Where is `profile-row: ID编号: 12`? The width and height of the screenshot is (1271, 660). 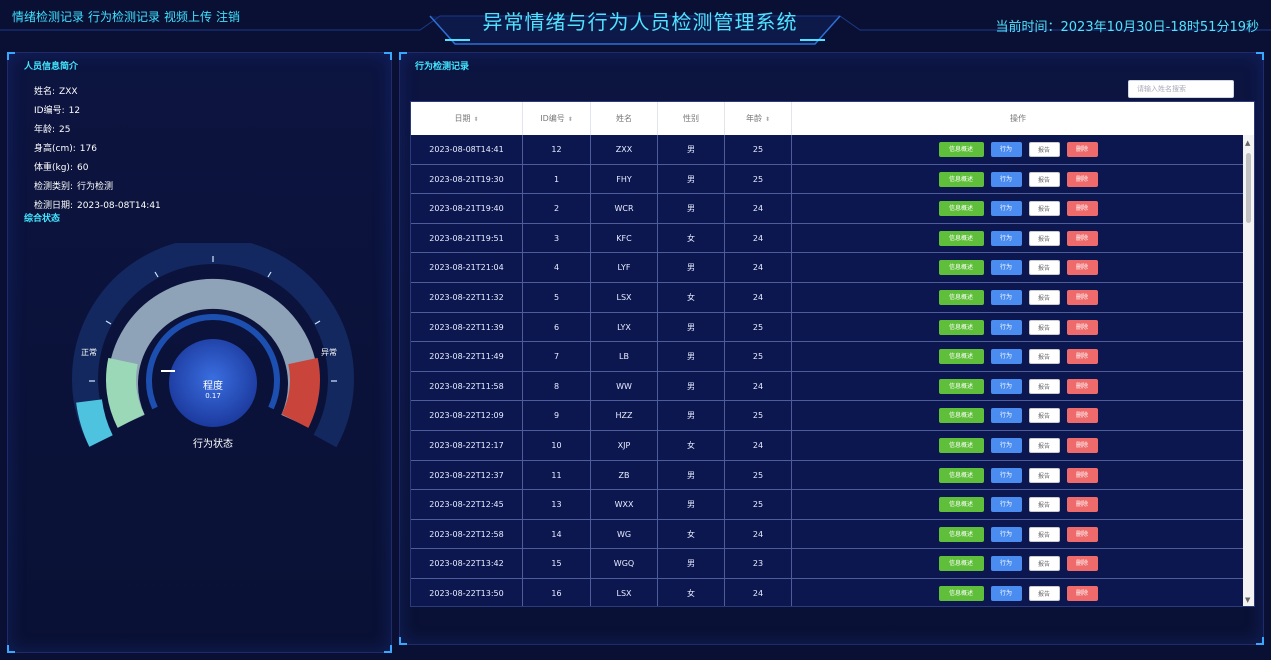
profile-row: ID编号: 12 is located at coordinates (97, 111).